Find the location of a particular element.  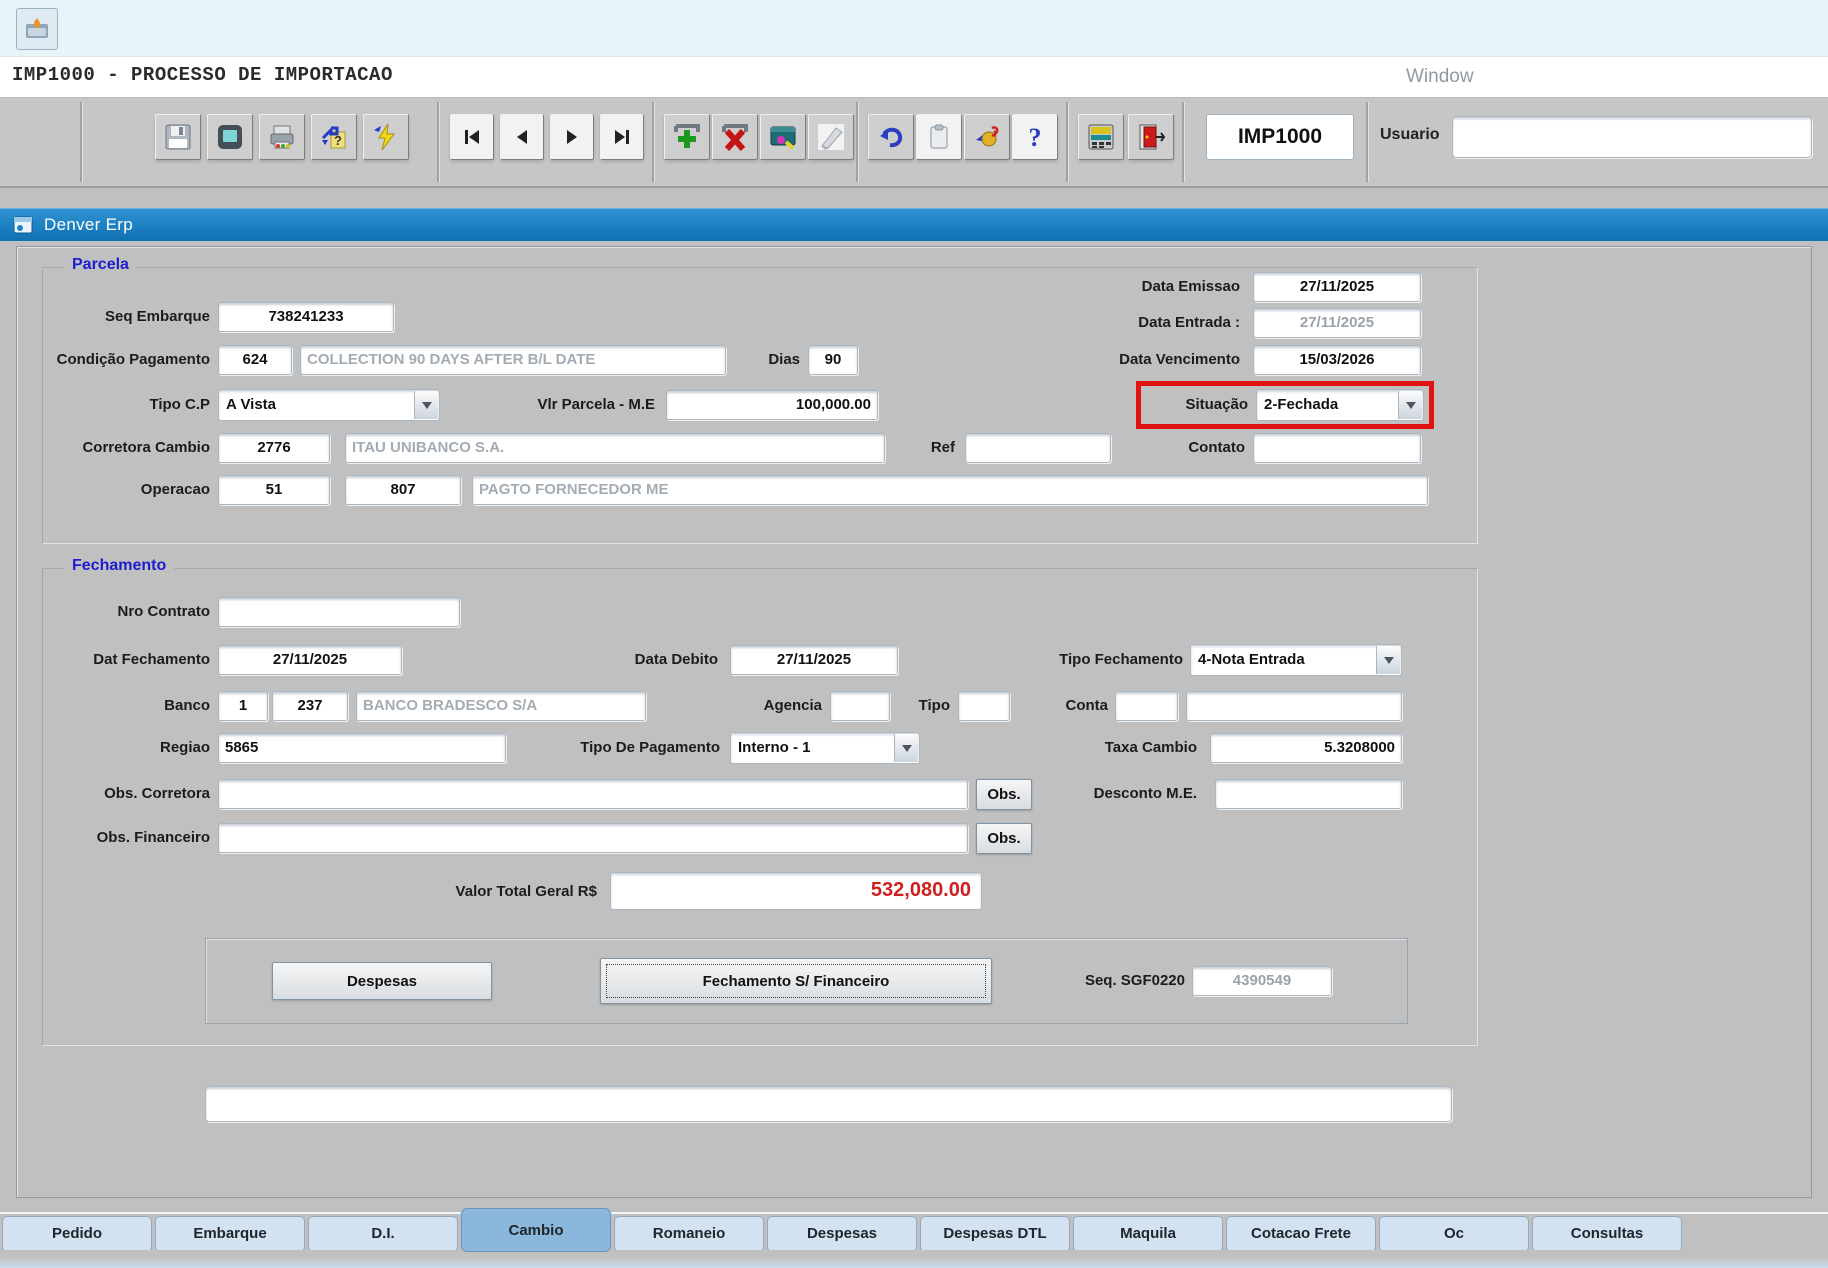

contato-field is located at coordinates (1337, 448).